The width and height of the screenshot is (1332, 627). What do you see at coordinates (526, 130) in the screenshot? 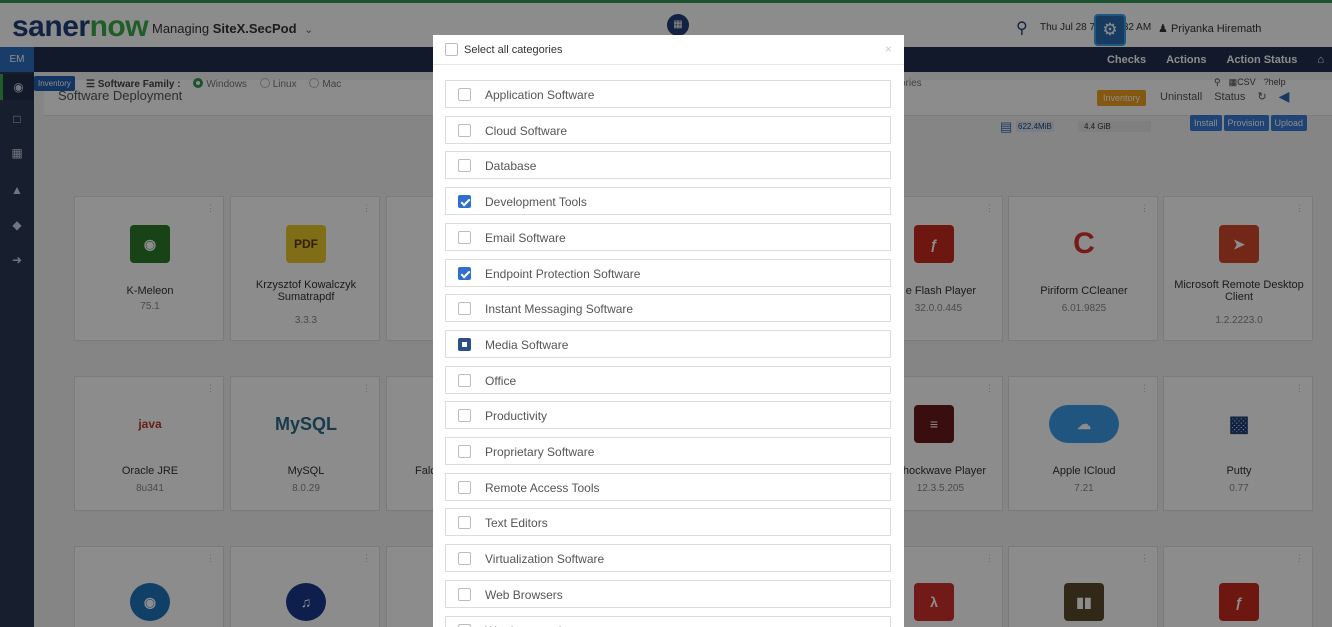
I see `category-label: Cloud Software` at bounding box center [526, 130].